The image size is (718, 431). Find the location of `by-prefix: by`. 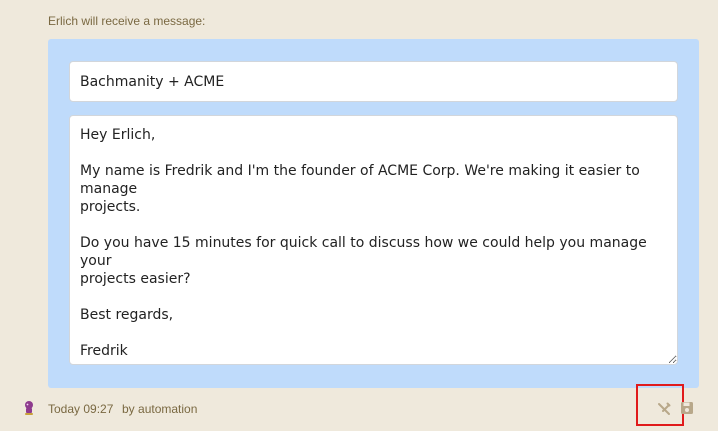

by-prefix: by is located at coordinates (128, 409).